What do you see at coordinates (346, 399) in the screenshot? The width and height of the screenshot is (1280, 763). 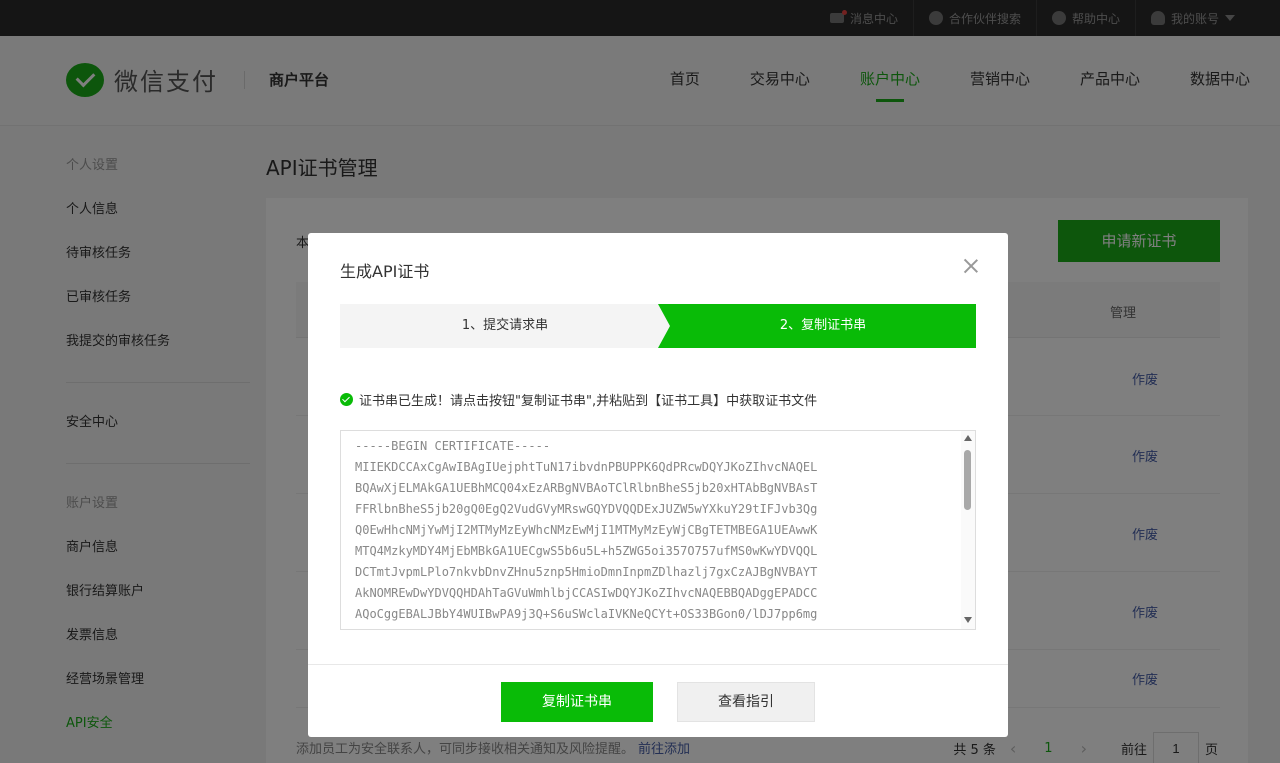 I see `check-circle-icon` at bounding box center [346, 399].